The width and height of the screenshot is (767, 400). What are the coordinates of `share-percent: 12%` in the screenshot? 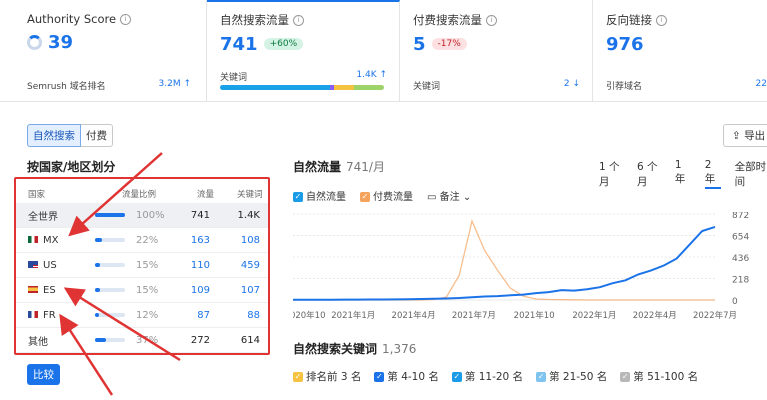 It's located at (147, 315).